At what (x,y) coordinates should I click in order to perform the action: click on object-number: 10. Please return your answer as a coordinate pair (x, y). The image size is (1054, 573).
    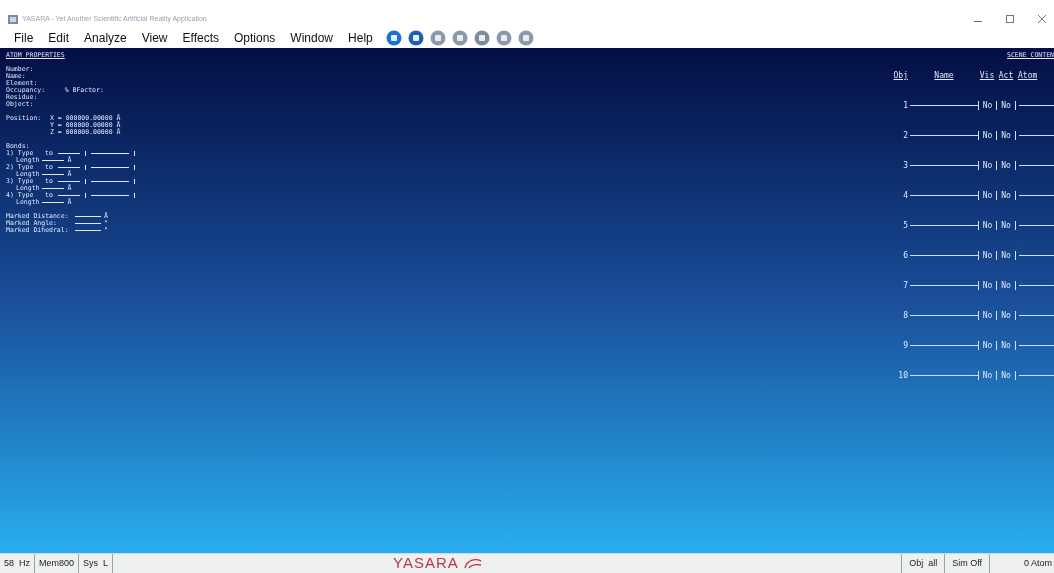
    Looking at the image, I should click on (903, 375).